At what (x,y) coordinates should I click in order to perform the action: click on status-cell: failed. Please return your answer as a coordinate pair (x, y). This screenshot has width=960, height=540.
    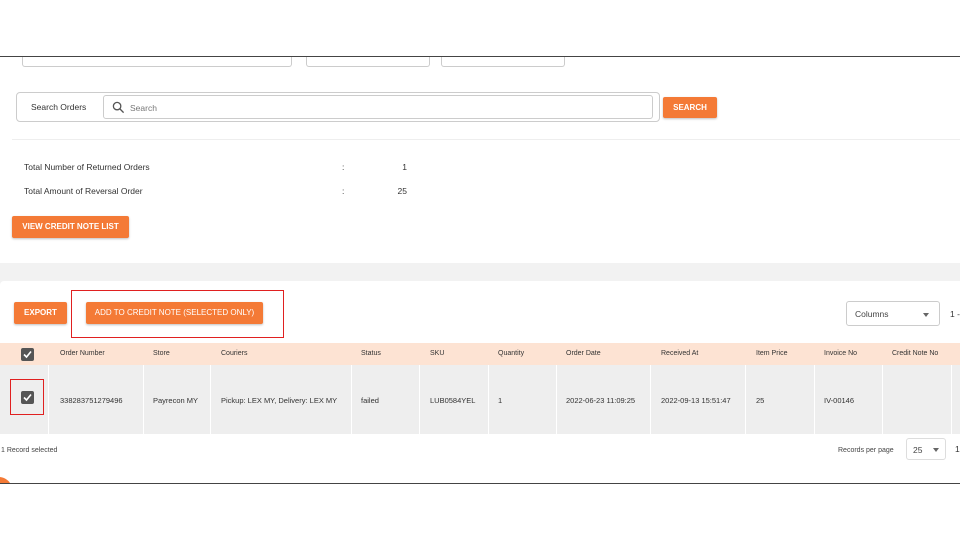
    Looking at the image, I should click on (370, 400).